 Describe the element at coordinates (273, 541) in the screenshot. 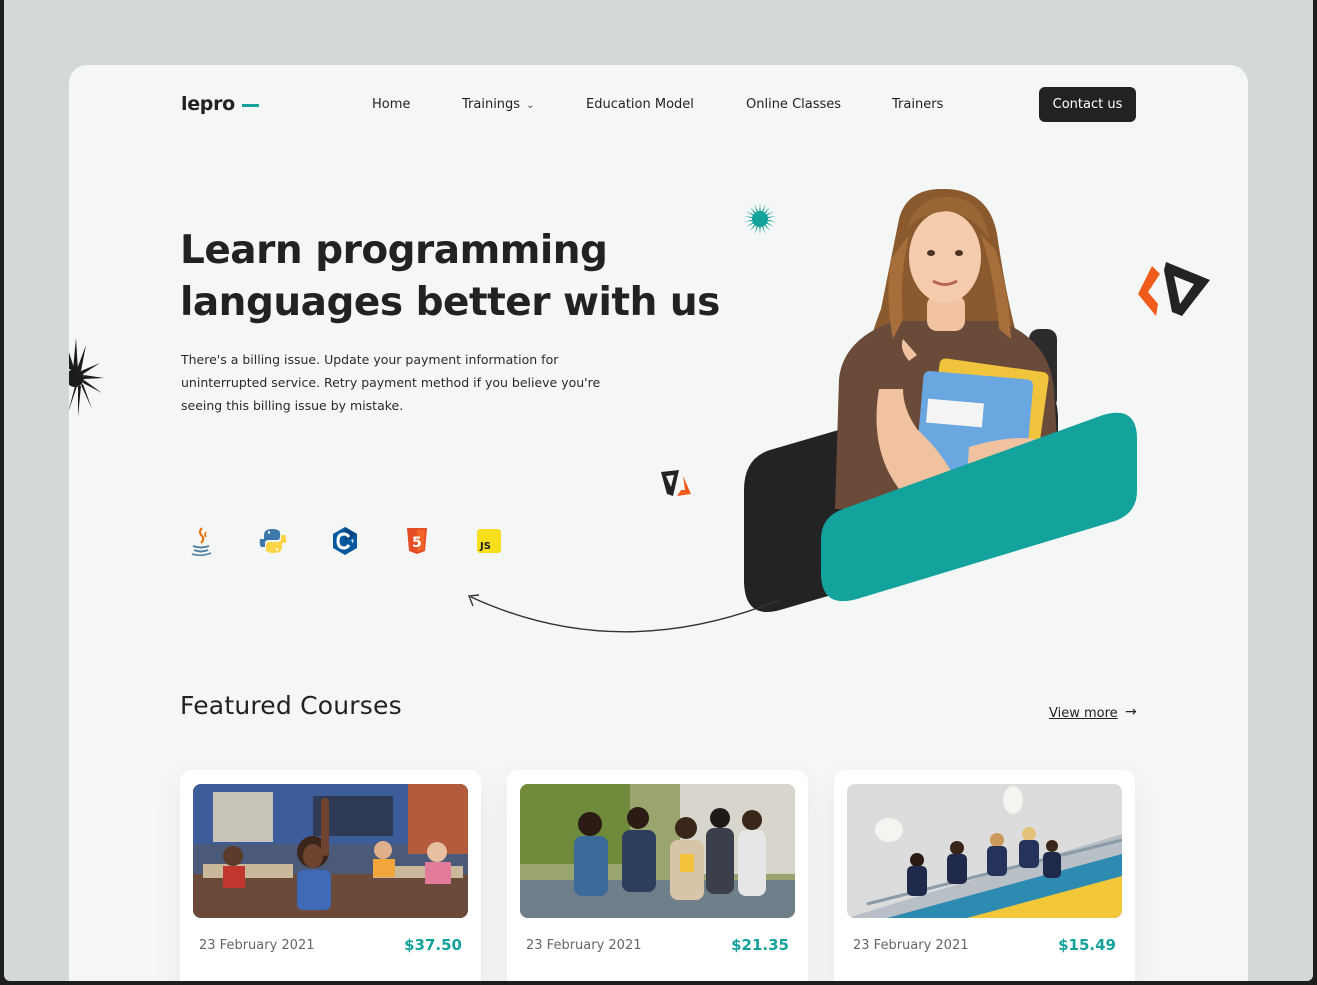

I see `python-icon` at that location.